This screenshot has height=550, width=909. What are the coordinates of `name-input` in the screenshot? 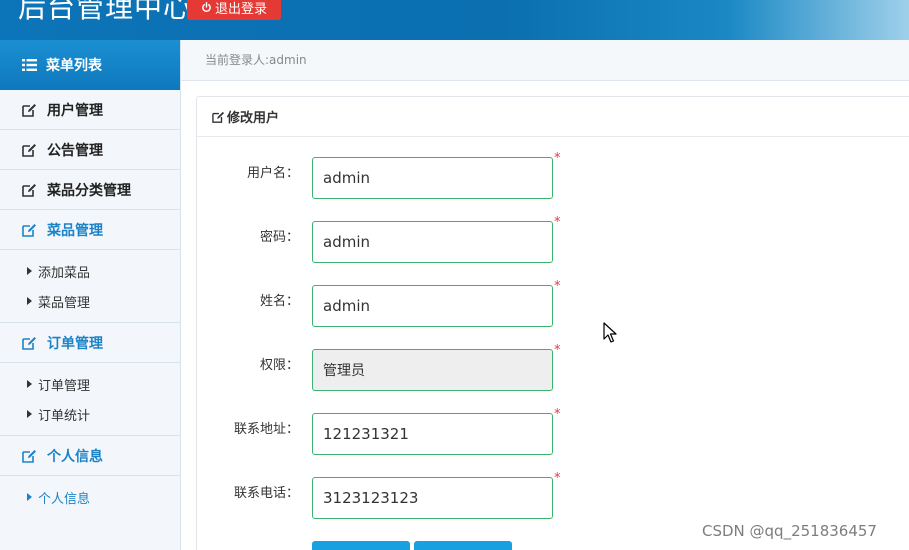 It's located at (432, 306).